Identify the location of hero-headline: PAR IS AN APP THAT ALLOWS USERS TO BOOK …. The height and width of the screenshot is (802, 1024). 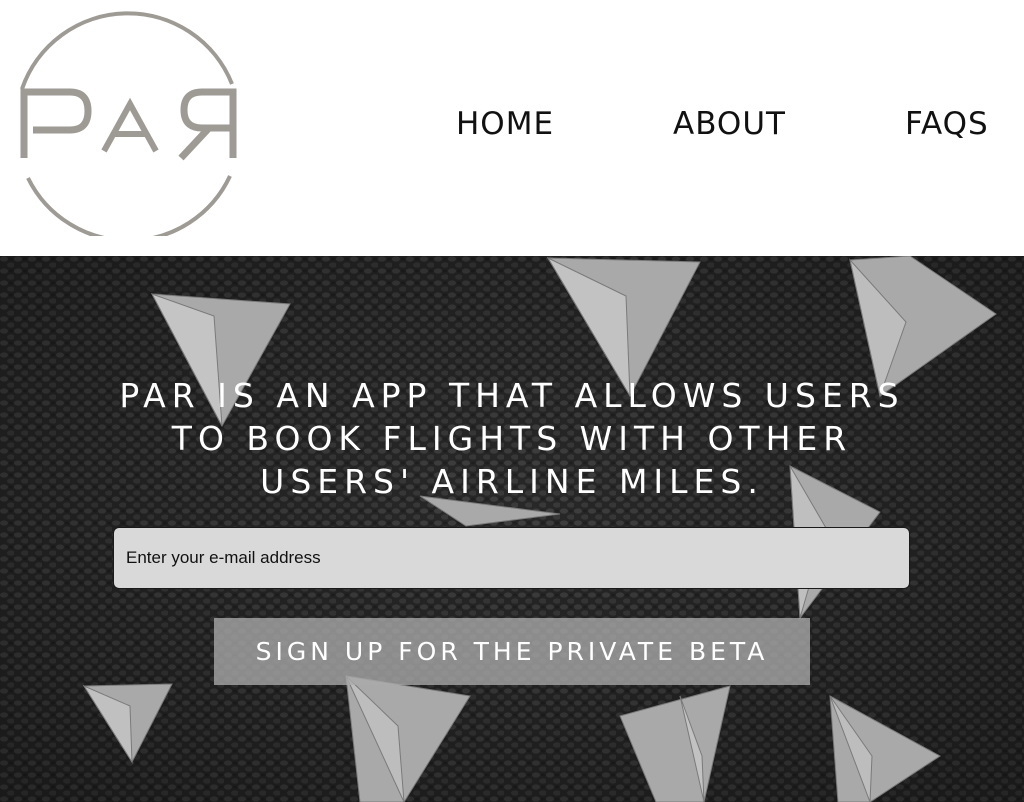
(512, 438).